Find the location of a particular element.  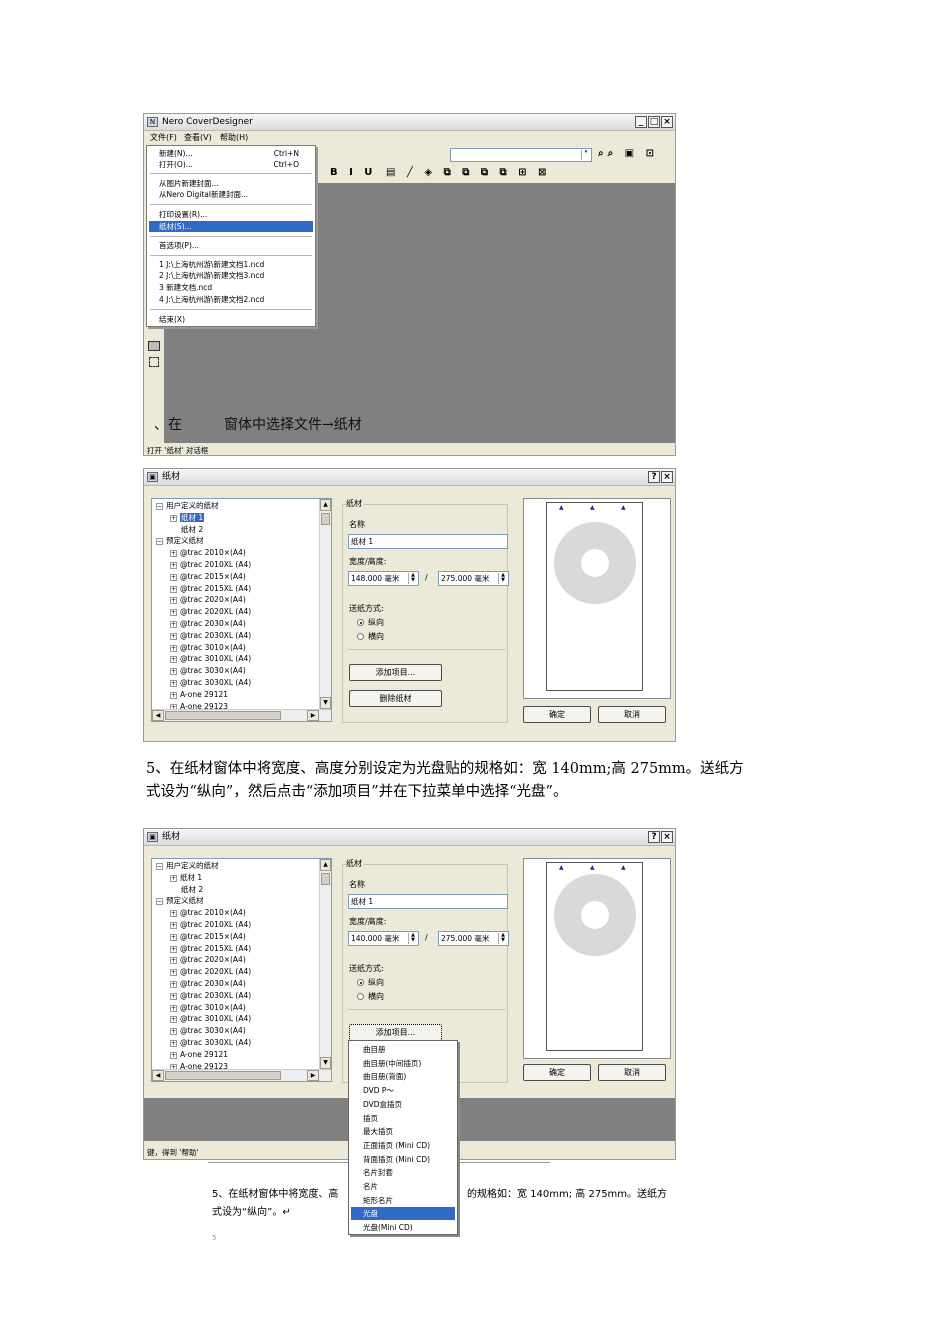

popup-item-disc: 光盘 is located at coordinates (403, 1214).